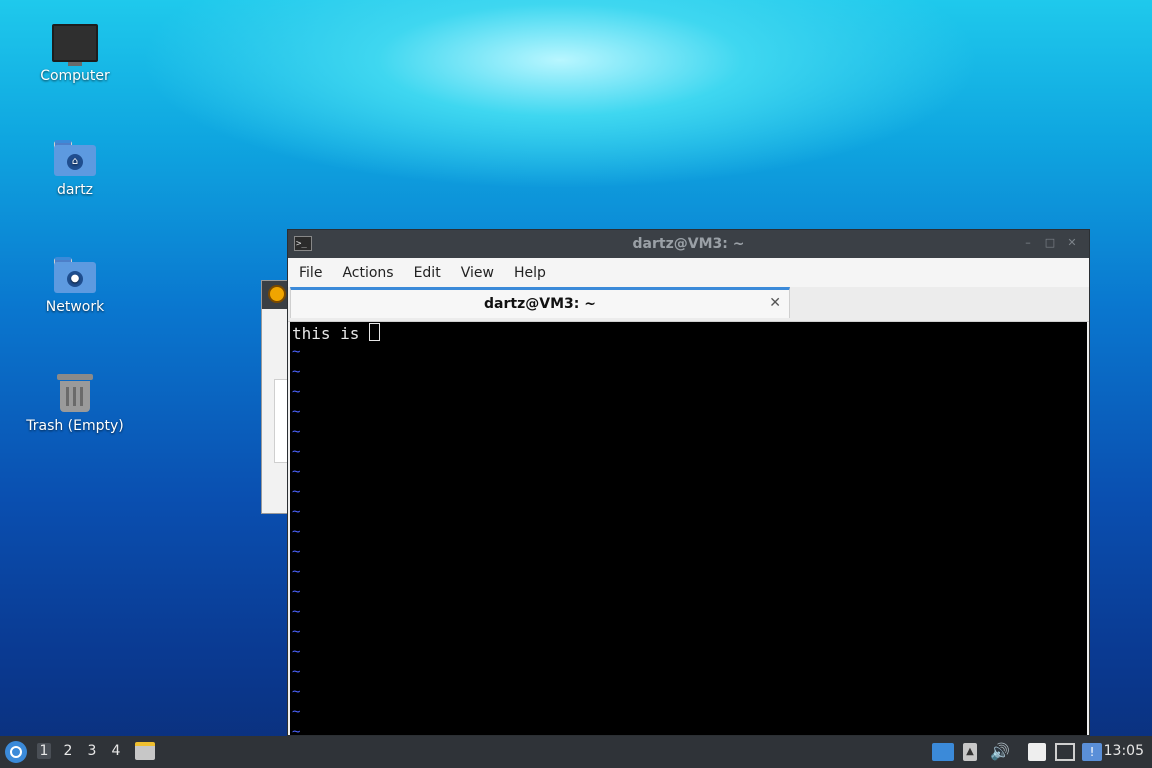  Describe the element at coordinates (1124, 751) in the screenshot. I see `clock: 13:05` at that location.